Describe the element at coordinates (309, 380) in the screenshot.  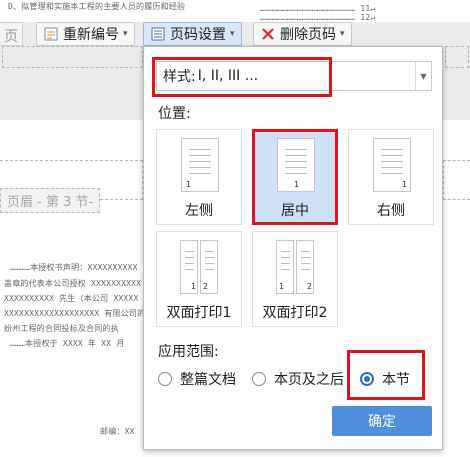
I see `scope-option-label: 本页及之后` at that location.